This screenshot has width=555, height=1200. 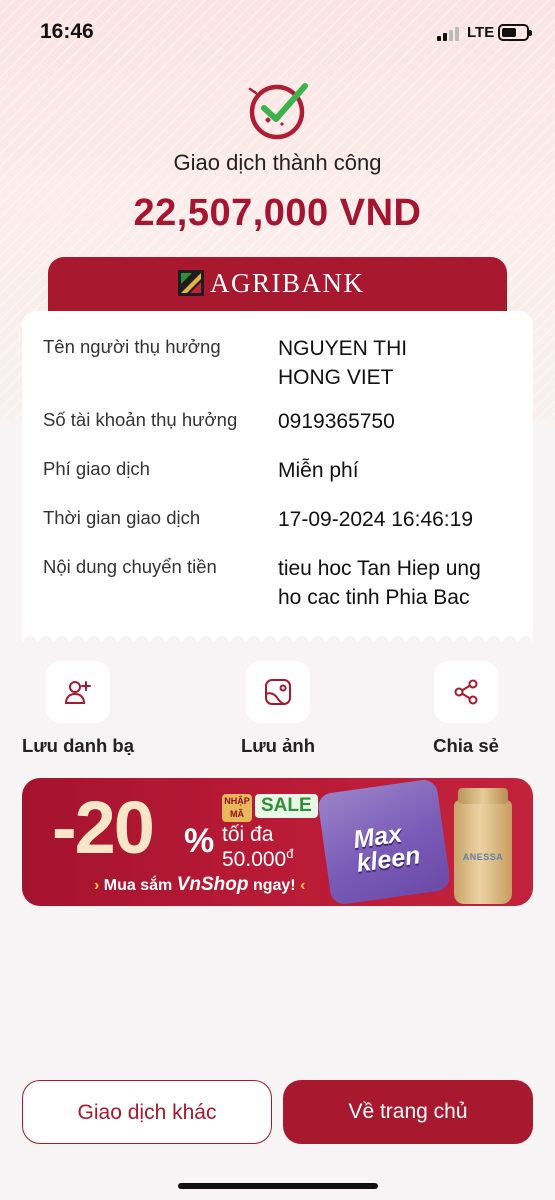 I want to click on save-image-label: Lưu ảnh, so click(x=278, y=745).